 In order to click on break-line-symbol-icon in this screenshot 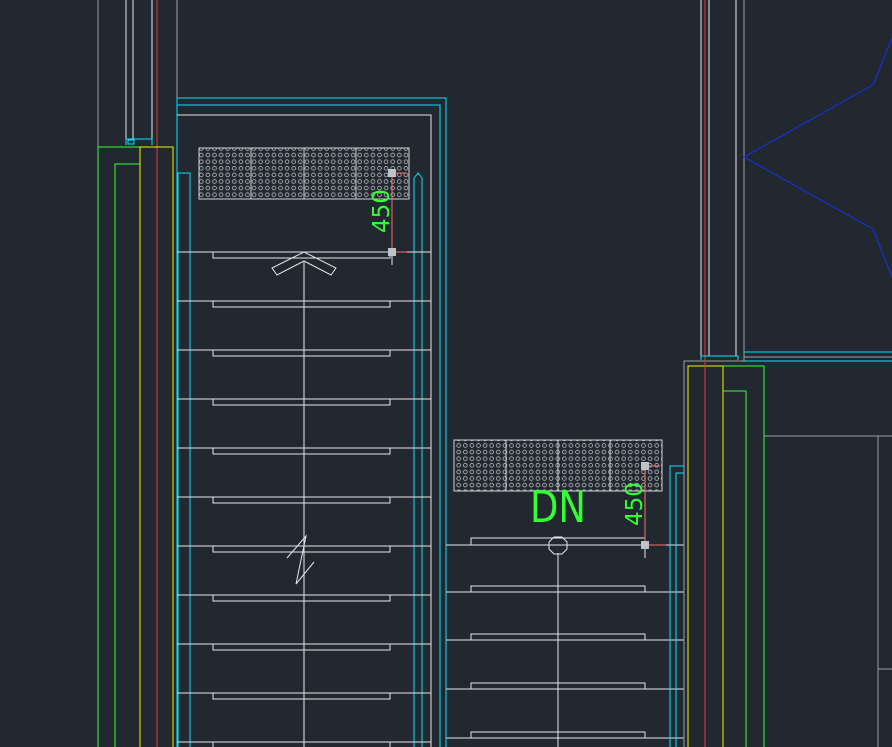, I will do `click(300, 559)`.